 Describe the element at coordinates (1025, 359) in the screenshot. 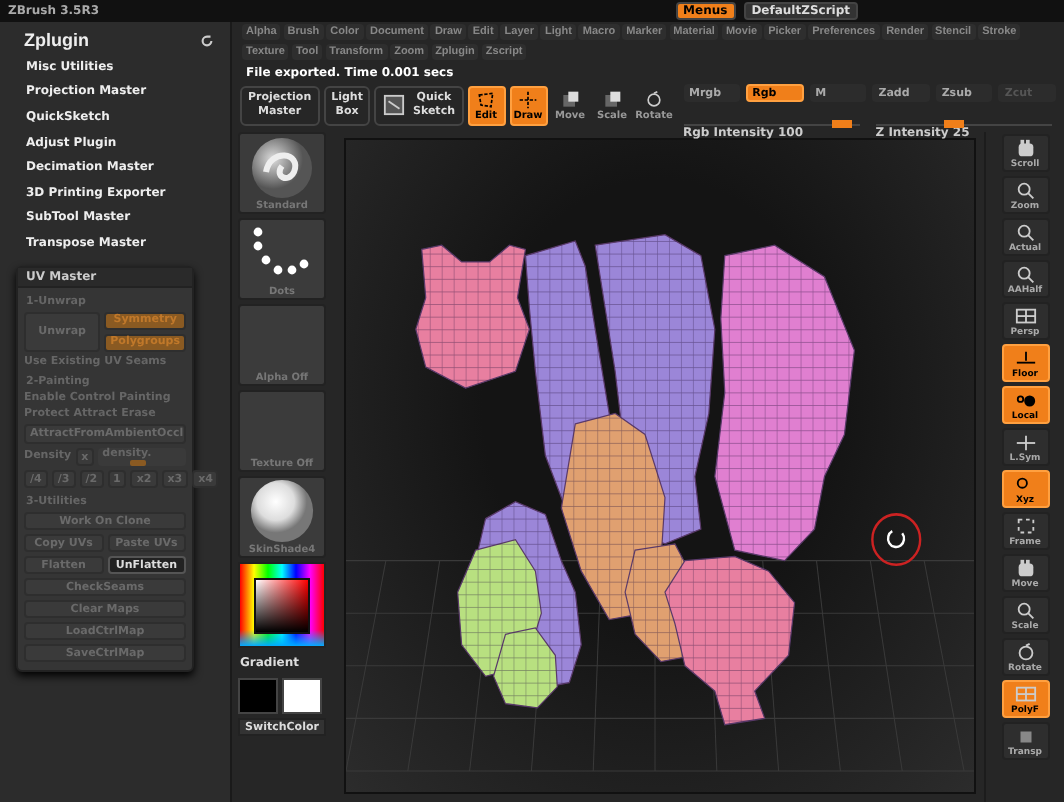

I see `floor-icon` at that location.